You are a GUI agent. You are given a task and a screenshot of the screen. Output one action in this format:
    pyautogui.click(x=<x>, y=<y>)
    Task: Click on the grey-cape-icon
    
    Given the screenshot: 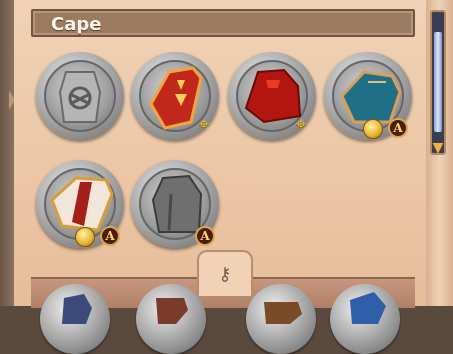 What is the action you would take?
    pyautogui.click(x=80, y=97)
    